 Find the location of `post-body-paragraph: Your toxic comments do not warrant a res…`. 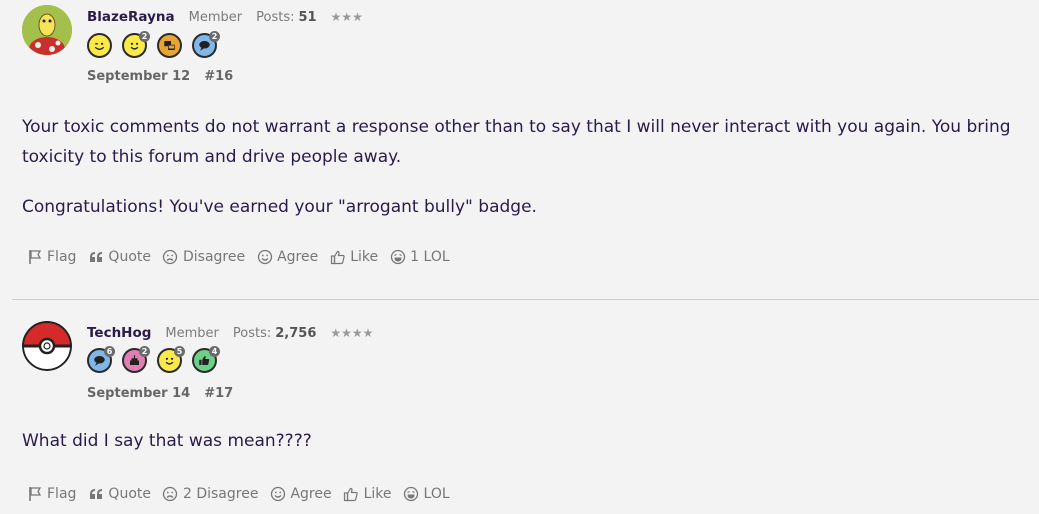

post-body-paragraph: Your toxic comments do not warrant a res… is located at coordinates (516, 142).